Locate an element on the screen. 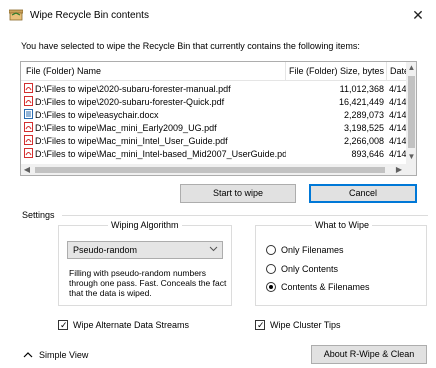  horizontal-scrollbar: ◀ ▶ is located at coordinates (213, 169).